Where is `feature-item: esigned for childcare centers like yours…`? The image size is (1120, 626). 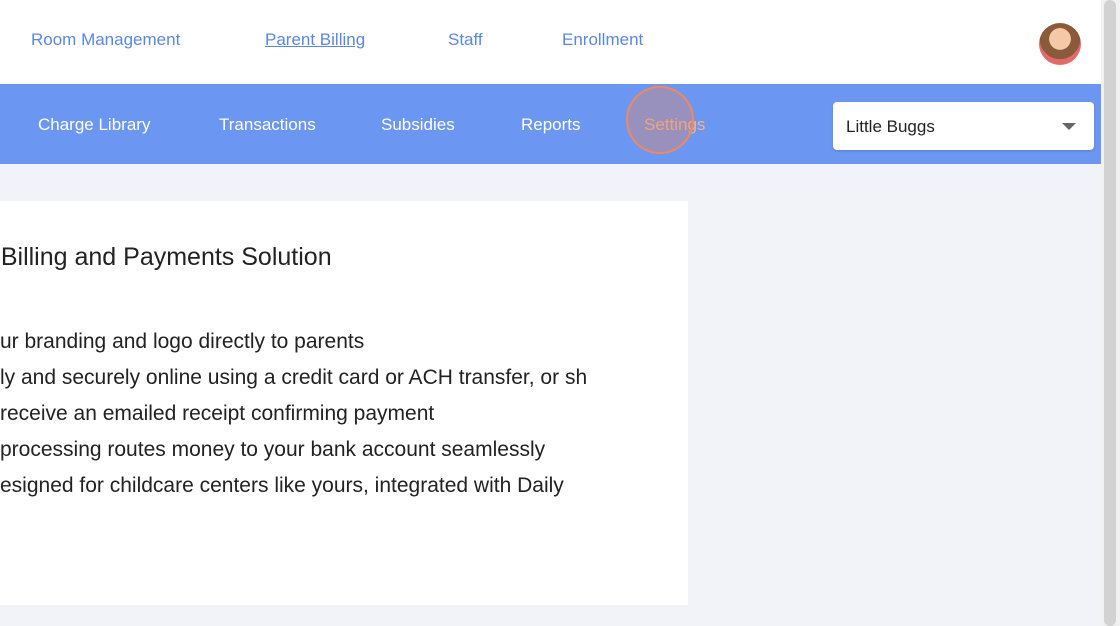 feature-item: esigned for childcare centers like yours… is located at coordinates (282, 485).